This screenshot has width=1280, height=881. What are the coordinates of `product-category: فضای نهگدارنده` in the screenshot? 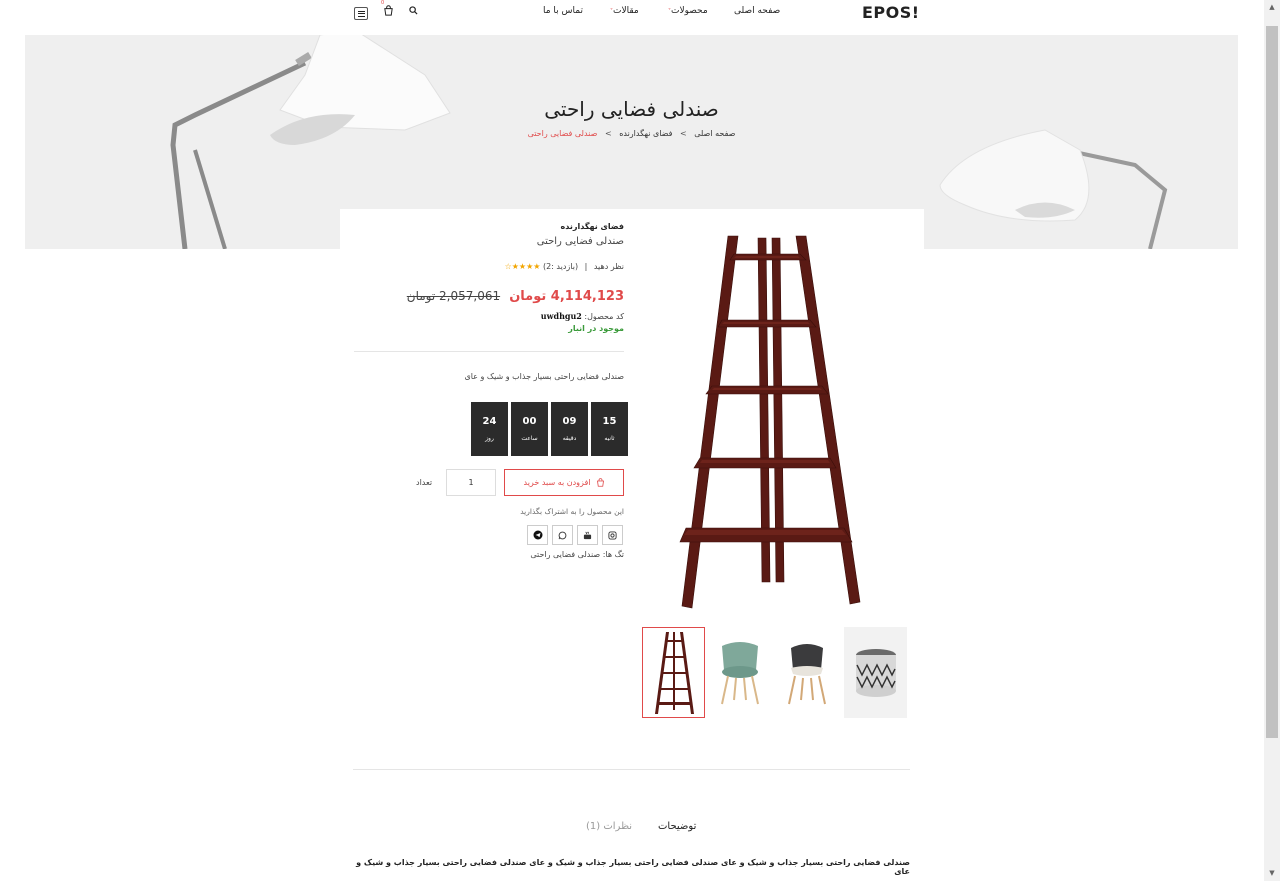 It's located at (512, 226).